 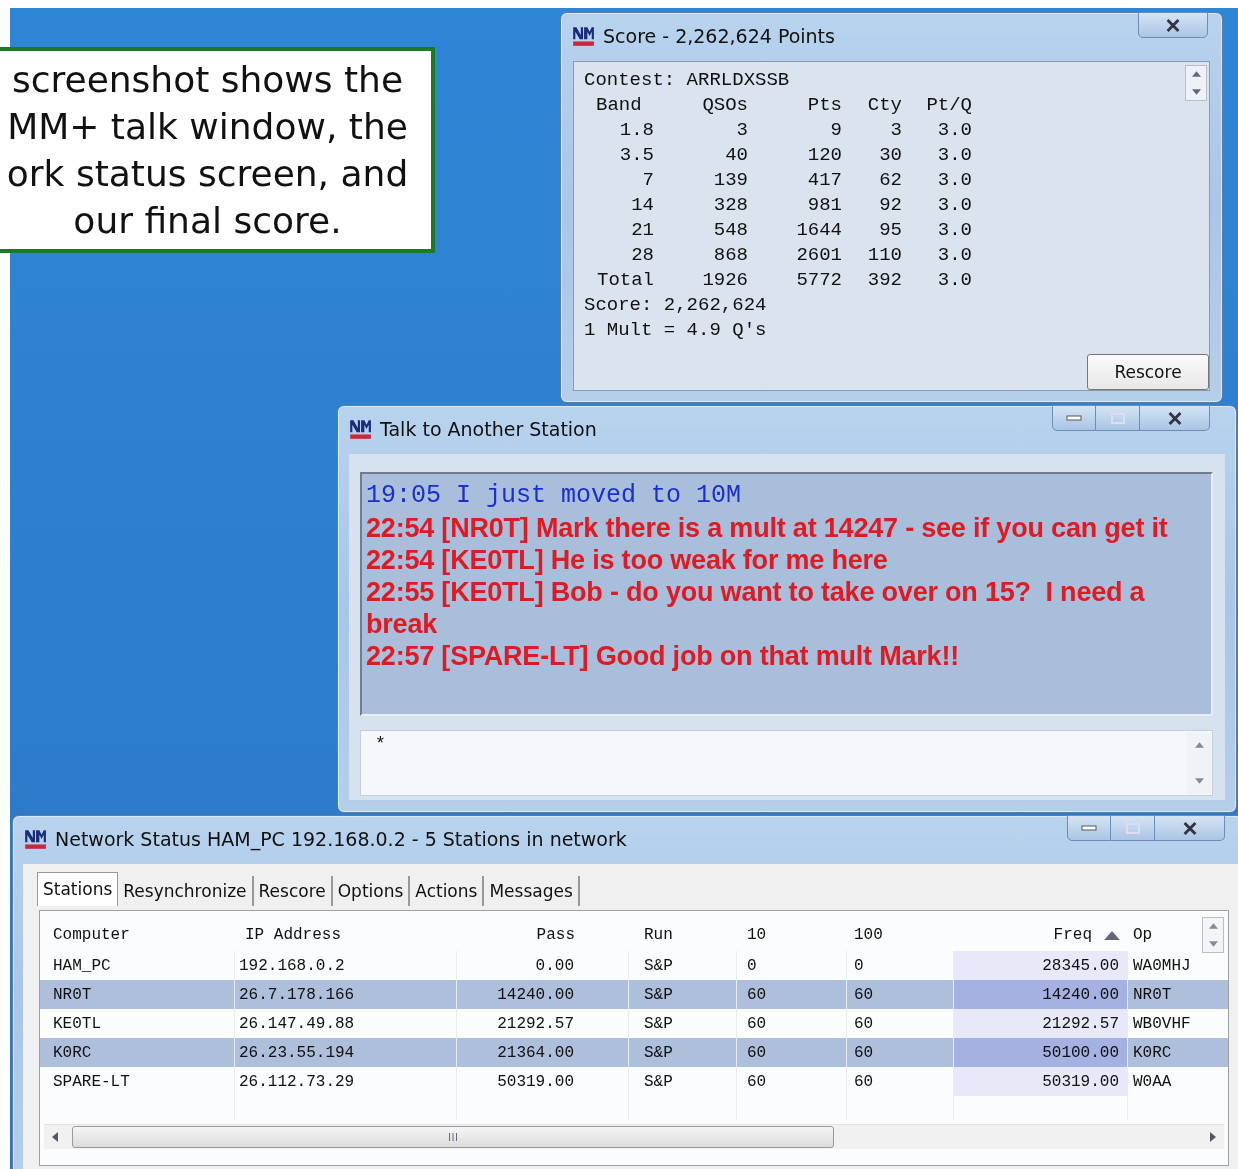 What do you see at coordinates (636, 130) in the screenshot?
I see `table-cell-text: 1.8` at bounding box center [636, 130].